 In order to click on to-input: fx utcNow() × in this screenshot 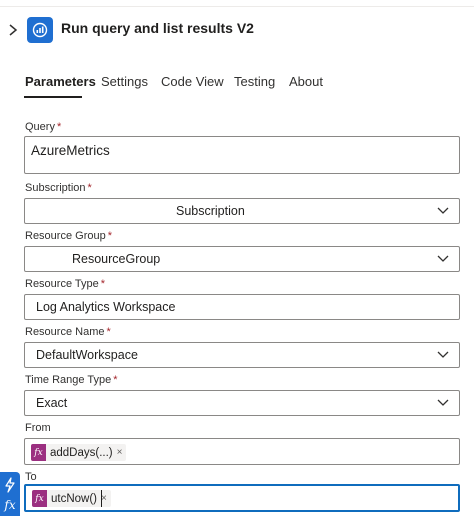, I will do `click(242, 498)`.